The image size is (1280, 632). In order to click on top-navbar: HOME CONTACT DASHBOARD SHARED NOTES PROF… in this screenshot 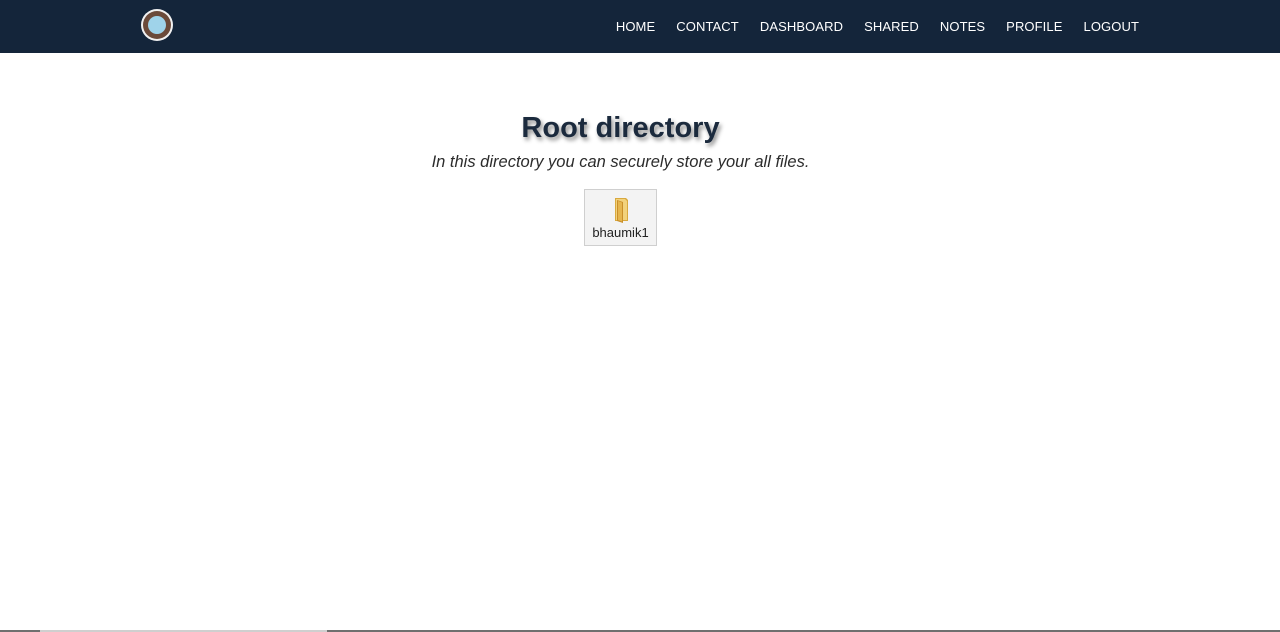, I will do `click(640, 26)`.